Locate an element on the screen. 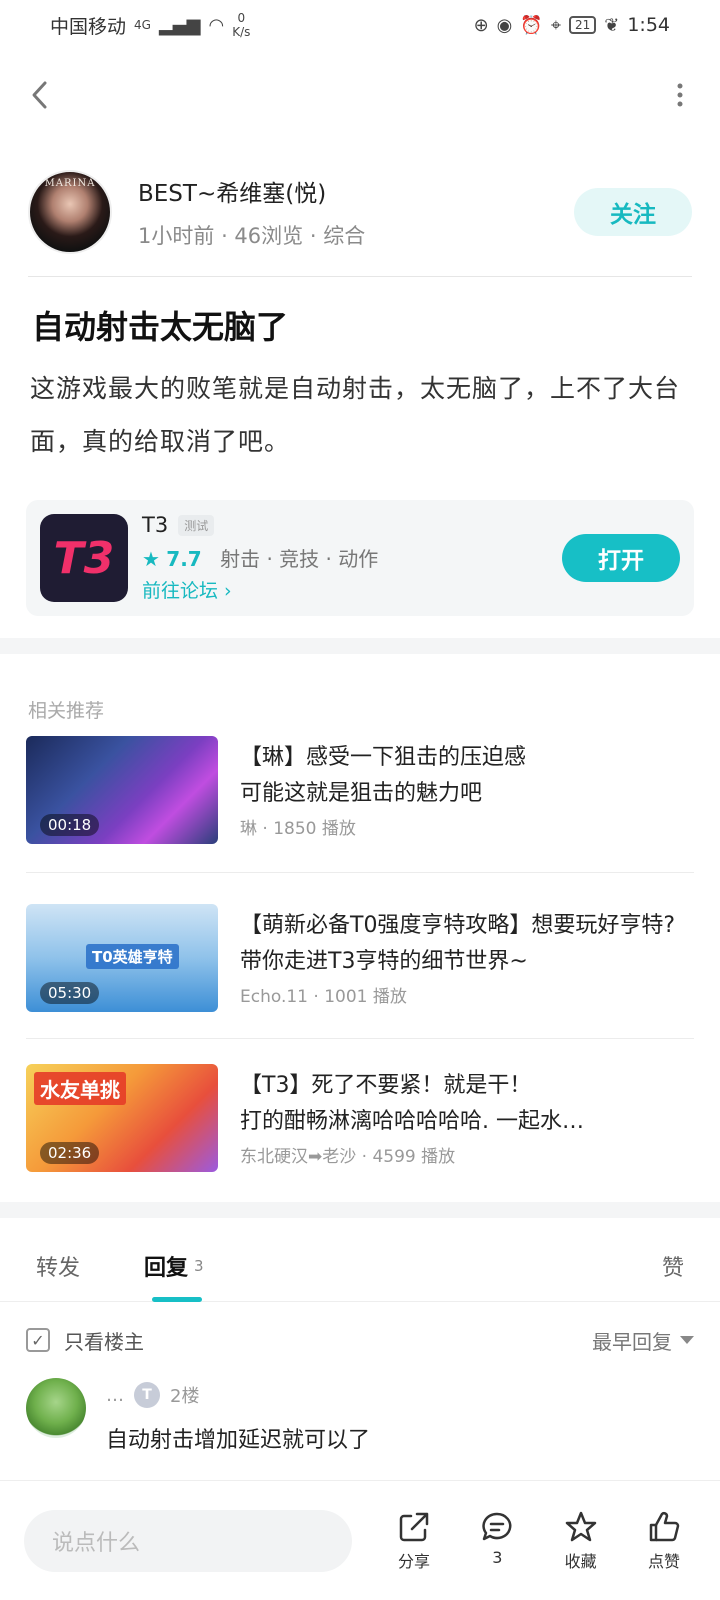 The width and height of the screenshot is (720, 1600). thumbs-up-icon is located at coordinates (664, 1527).